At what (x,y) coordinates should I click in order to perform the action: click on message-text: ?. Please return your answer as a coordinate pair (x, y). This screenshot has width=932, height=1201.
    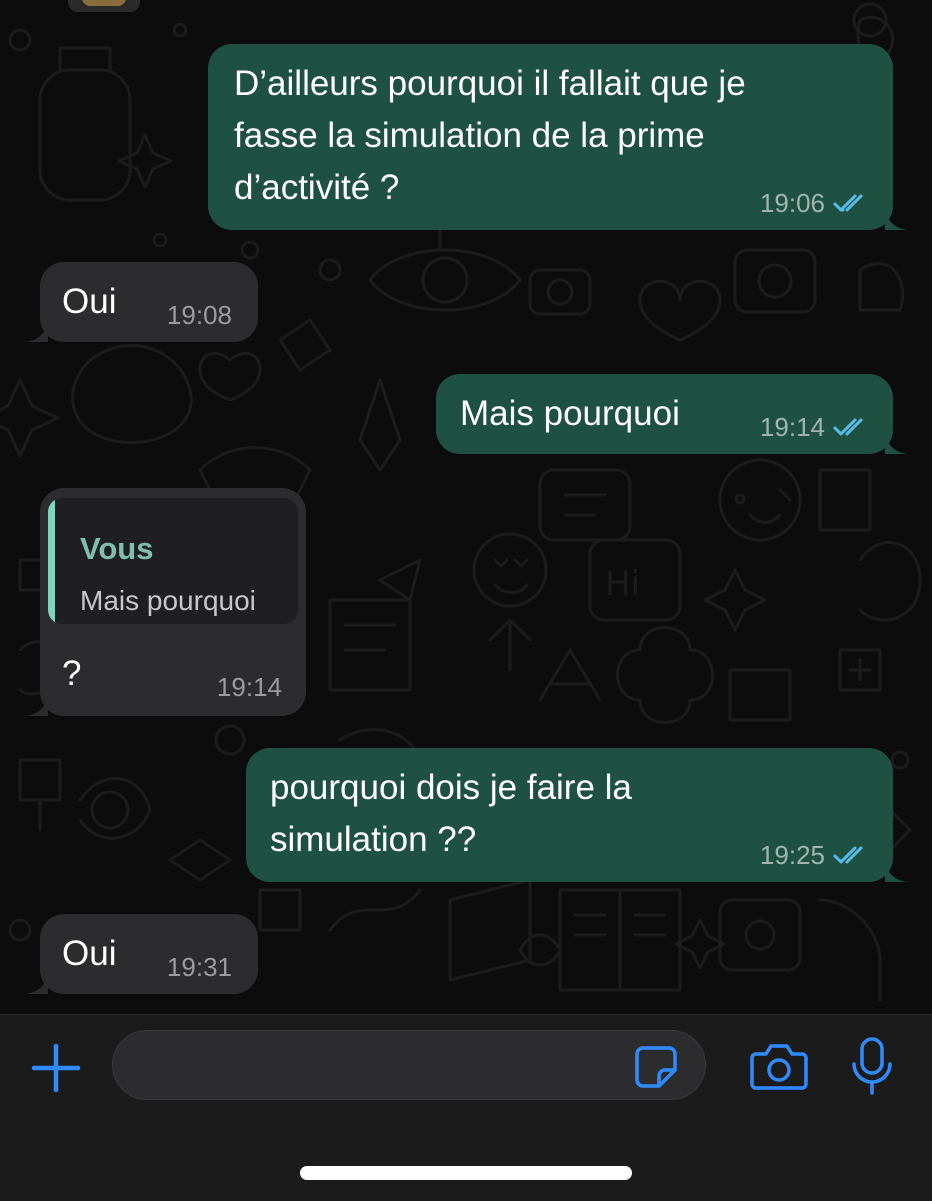
    Looking at the image, I should click on (72, 673).